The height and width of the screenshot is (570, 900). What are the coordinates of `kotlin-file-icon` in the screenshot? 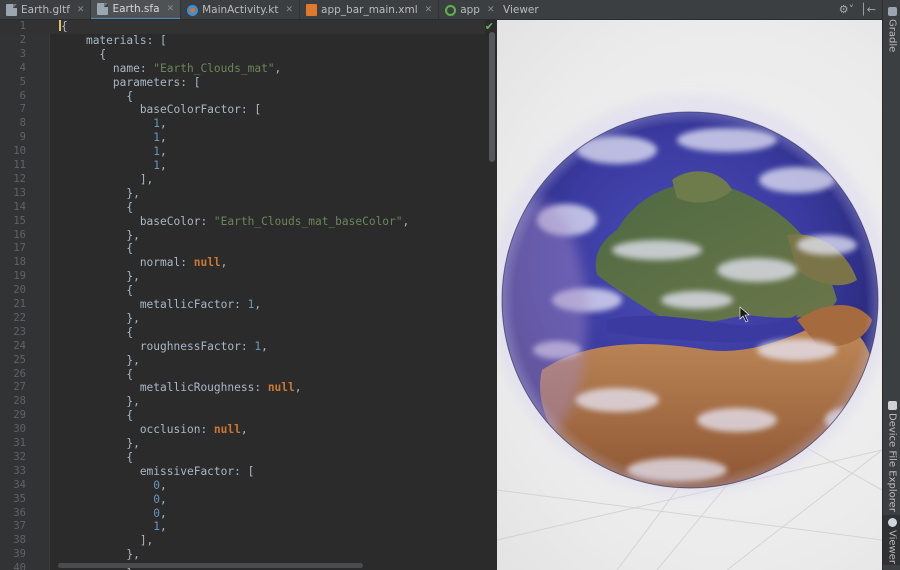 It's located at (193, 10).